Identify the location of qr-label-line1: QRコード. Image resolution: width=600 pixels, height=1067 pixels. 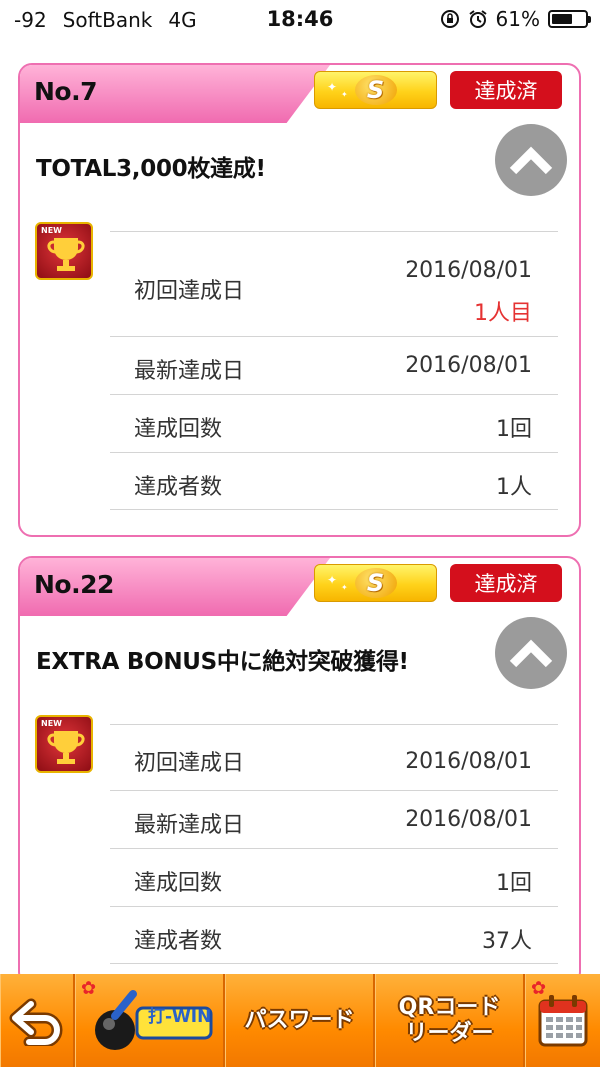
(449, 1008).